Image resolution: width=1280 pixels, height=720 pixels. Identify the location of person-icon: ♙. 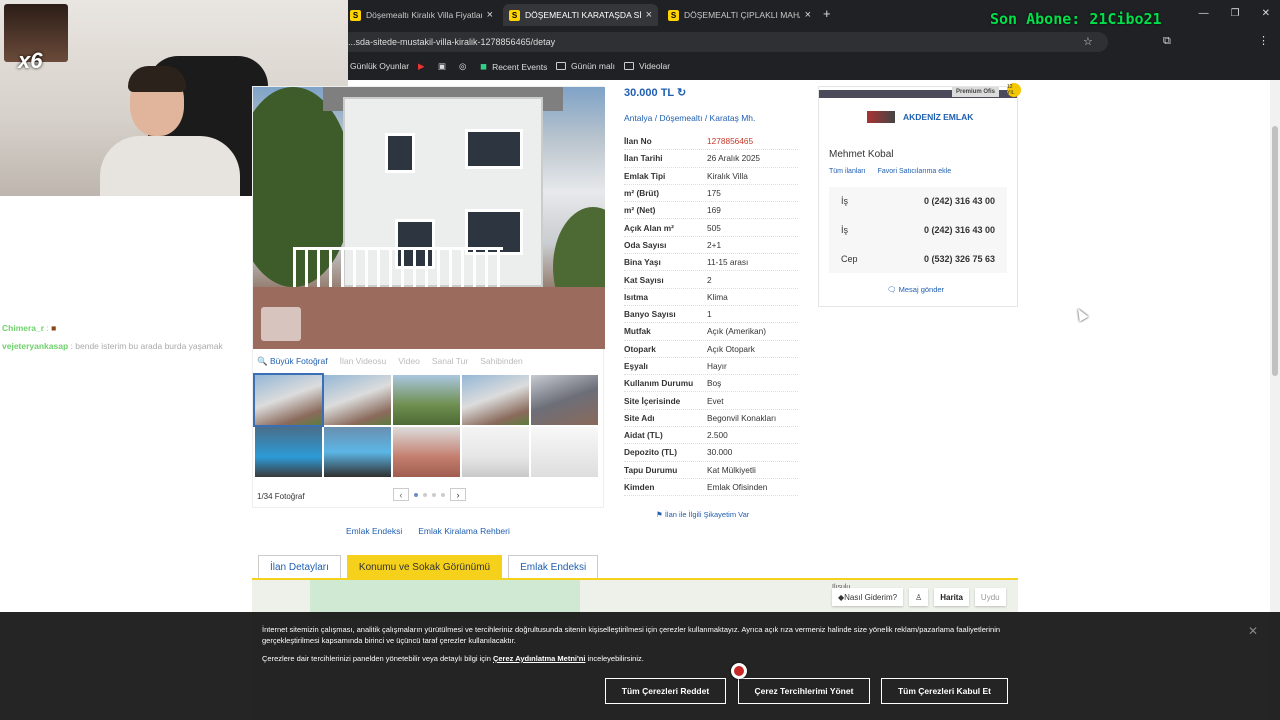
(919, 597).